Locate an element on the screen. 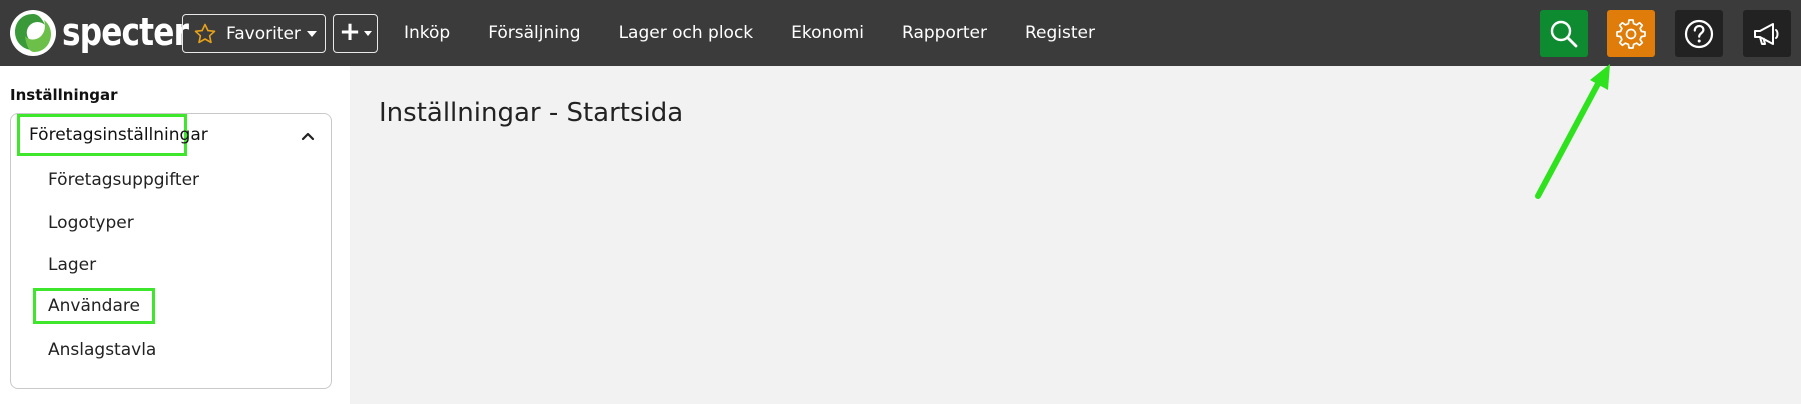 This screenshot has height=404, width=1801. specter-logo: specter is located at coordinates (98, 33).